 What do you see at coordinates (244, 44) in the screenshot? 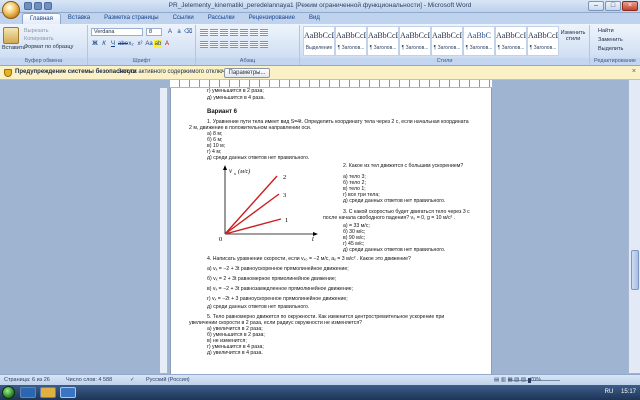
I see `line-spacing-icon` at bounding box center [244, 44].